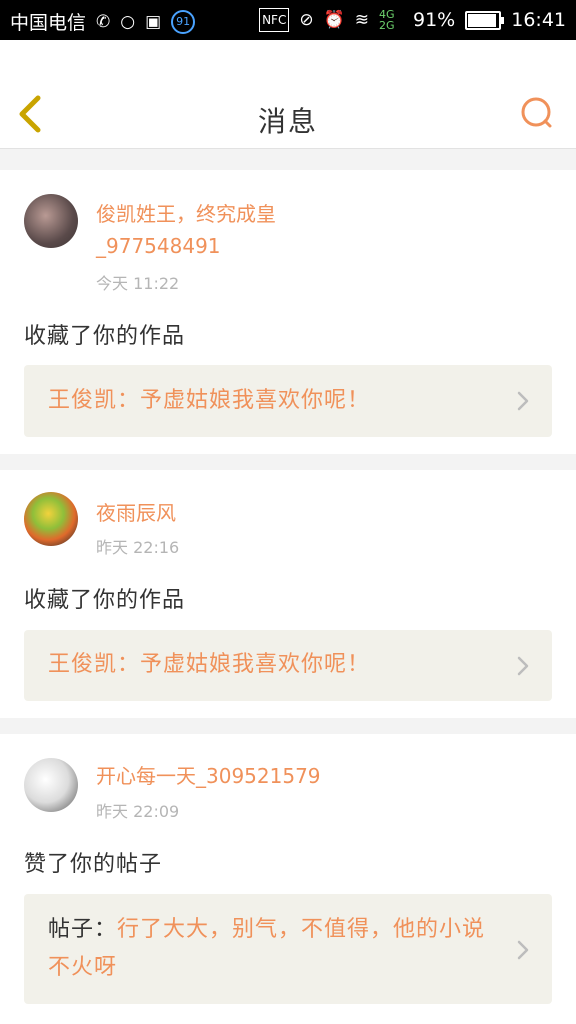 The width and height of the screenshot is (576, 1024). I want to click on page-title: 消息, so click(287, 121).